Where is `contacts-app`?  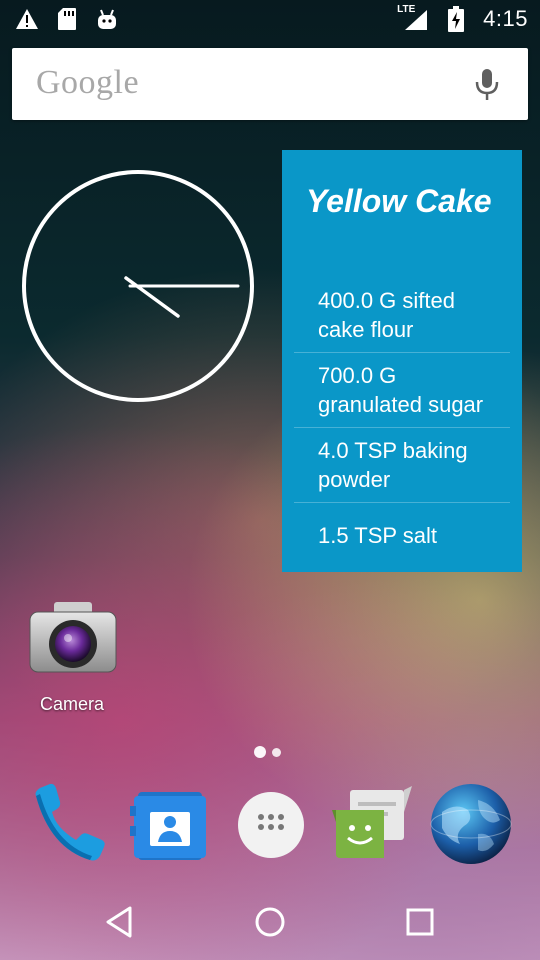
contacts-app is located at coordinates (171, 825).